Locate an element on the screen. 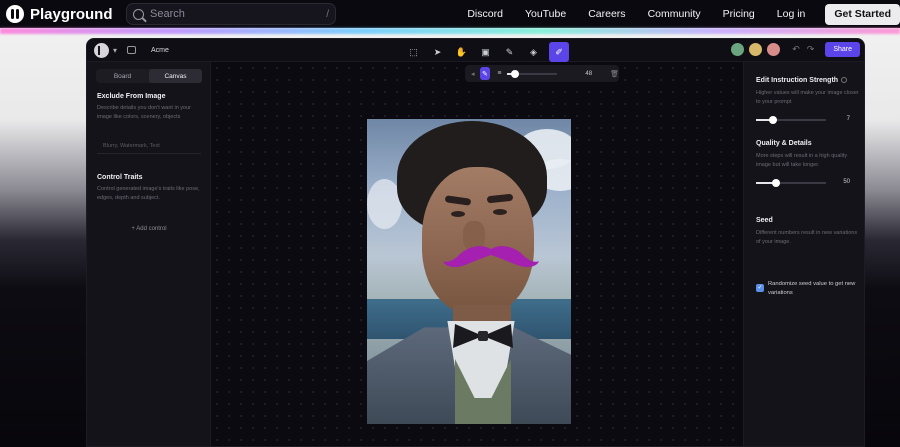 This screenshot has width=900, height=447. strength-title: Edit Instruction Strength is located at coordinates (802, 80).